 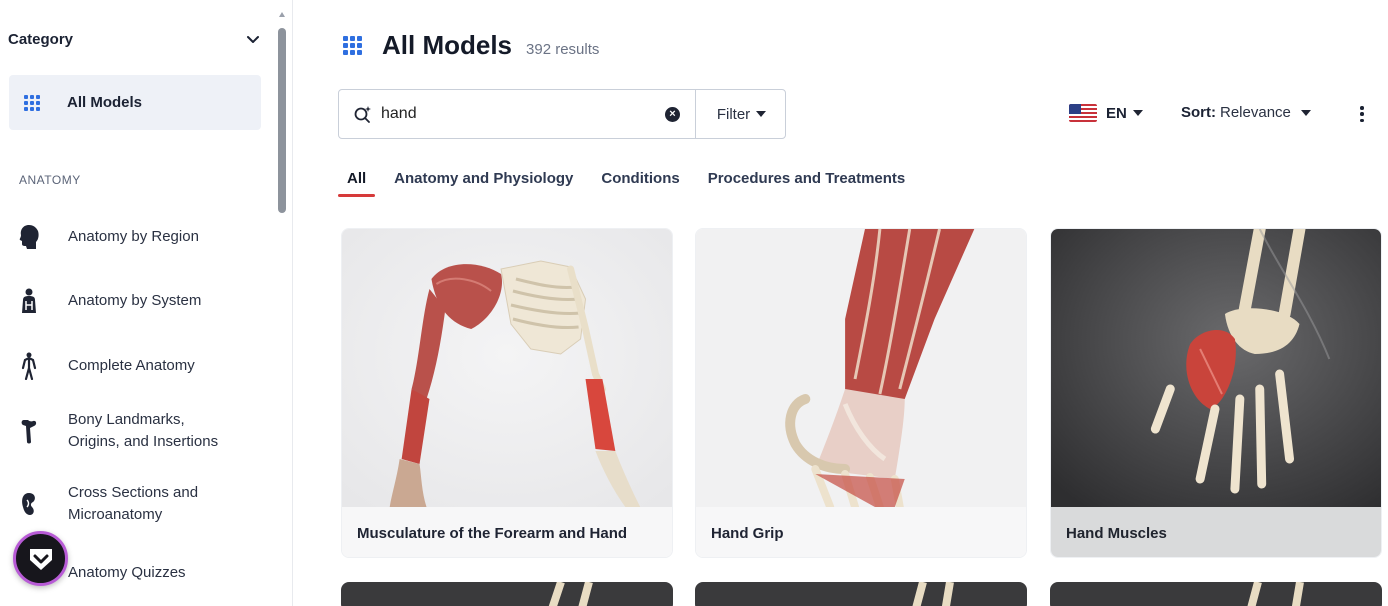 What do you see at coordinates (1255, 112) in the screenshot?
I see `sort-value: Relevance` at bounding box center [1255, 112].